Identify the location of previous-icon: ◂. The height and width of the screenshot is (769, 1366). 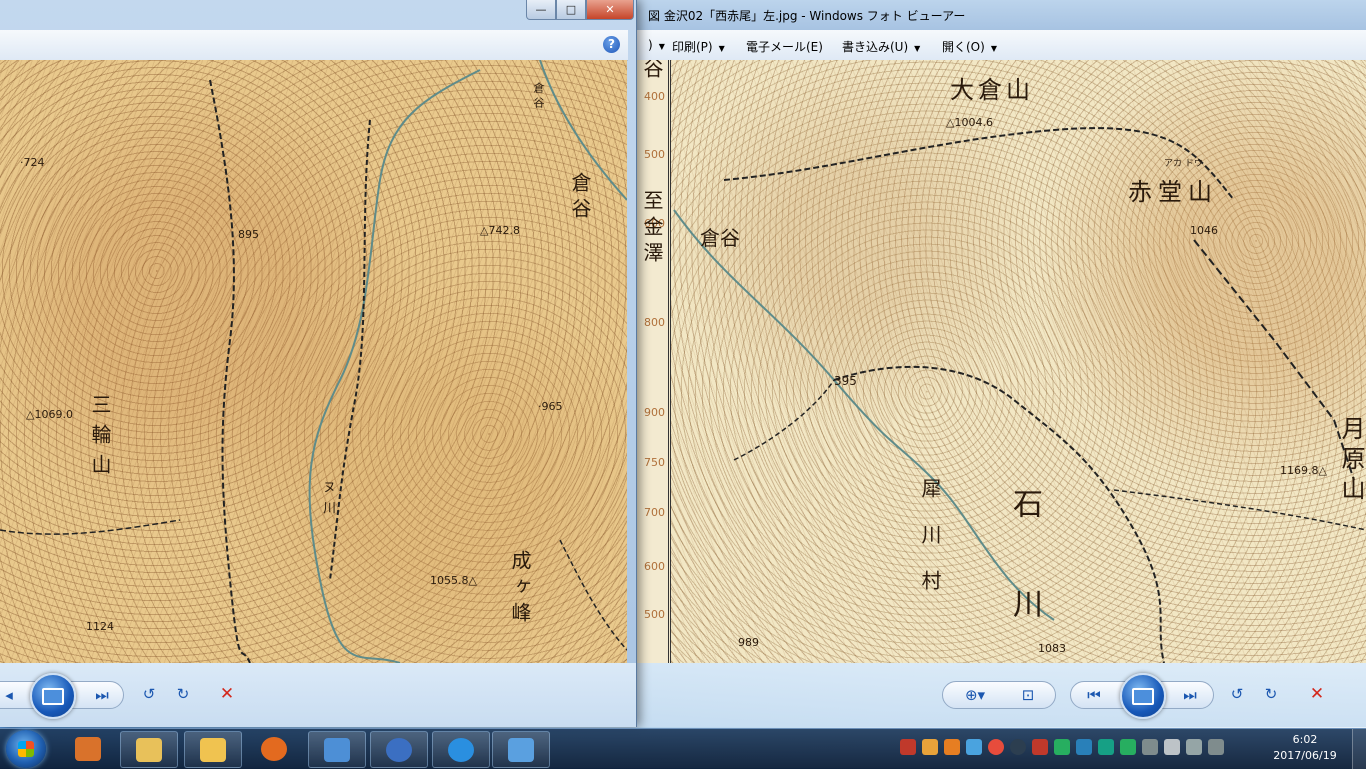
(9, 695).